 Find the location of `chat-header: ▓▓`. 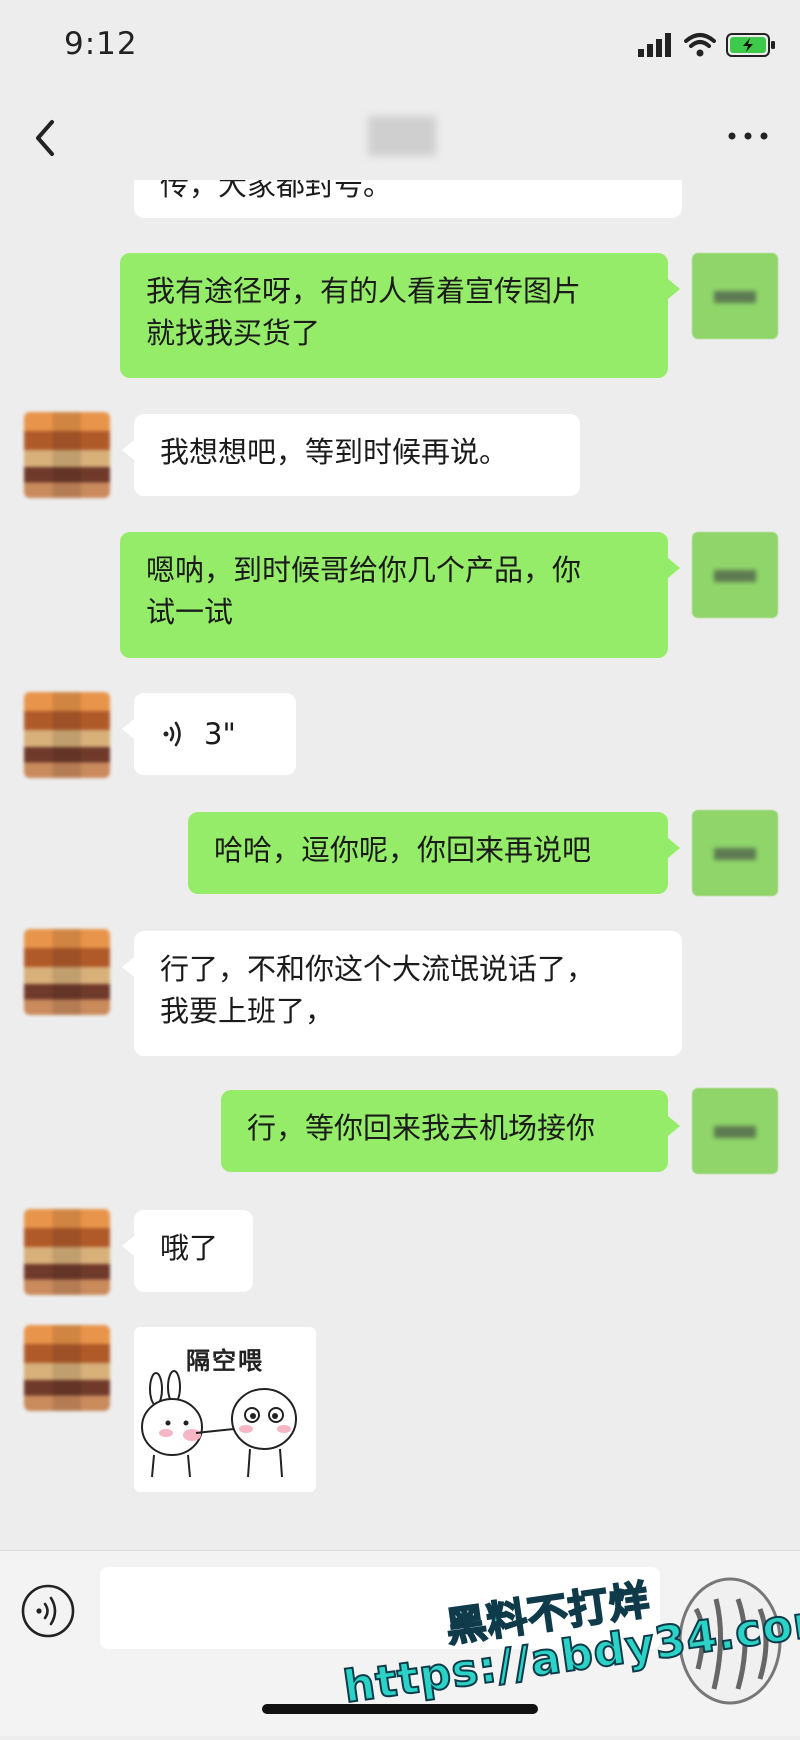

chat-header: ▓▓ is located at coordinates (400, 138).